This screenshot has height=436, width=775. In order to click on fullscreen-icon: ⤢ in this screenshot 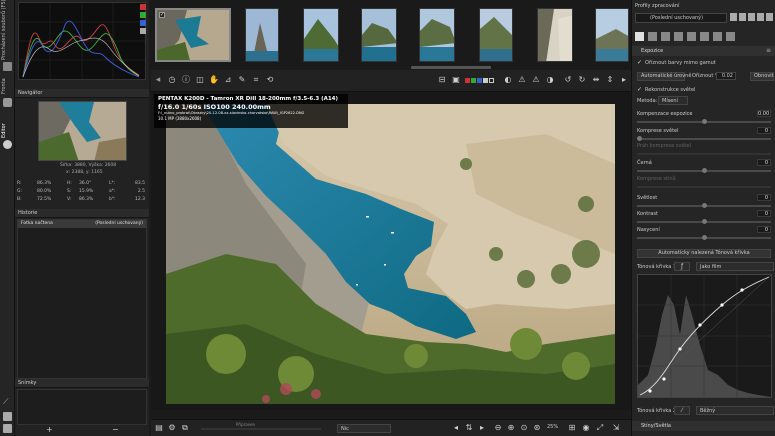, I will do `click(600, 428)`.